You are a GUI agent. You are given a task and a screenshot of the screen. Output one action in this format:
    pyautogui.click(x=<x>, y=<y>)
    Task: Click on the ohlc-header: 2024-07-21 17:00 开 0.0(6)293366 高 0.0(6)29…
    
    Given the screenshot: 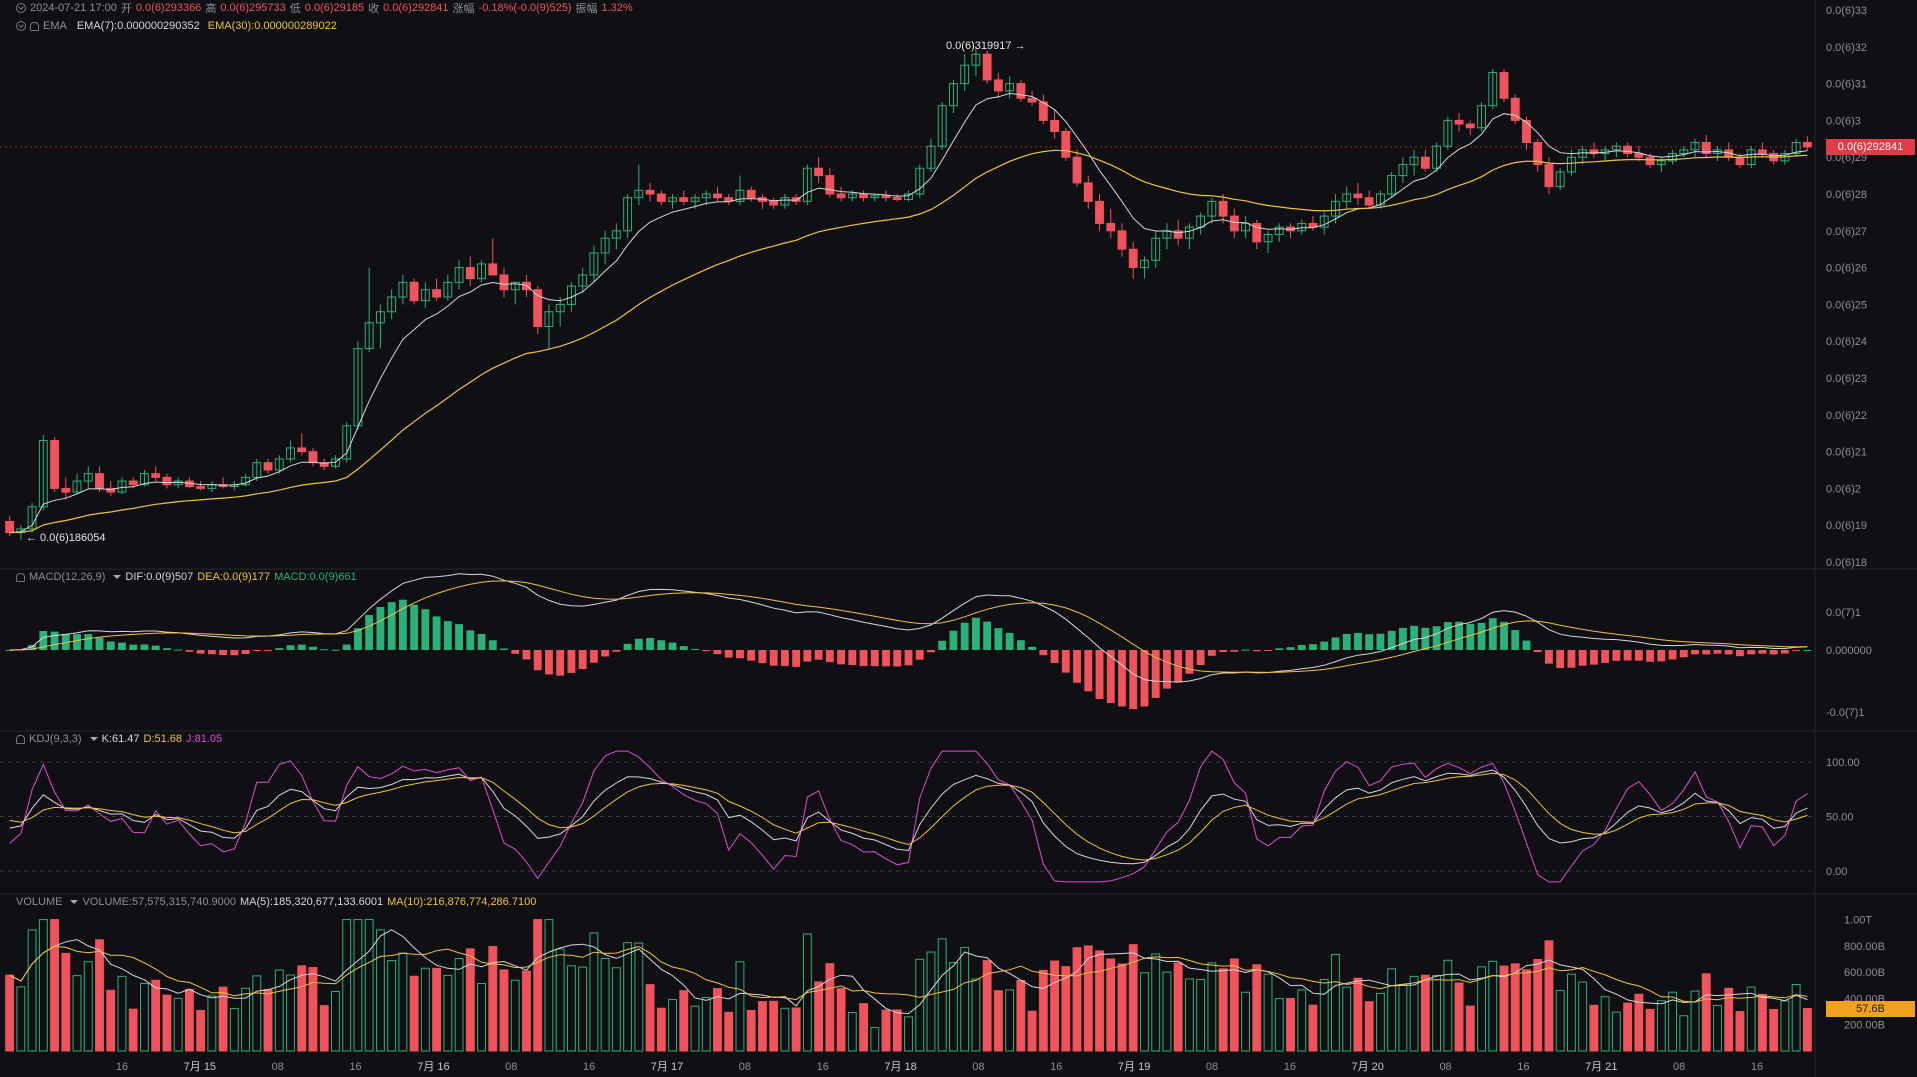 What is the action you would take?
    pyautogui.click(x=326, y=8)
    